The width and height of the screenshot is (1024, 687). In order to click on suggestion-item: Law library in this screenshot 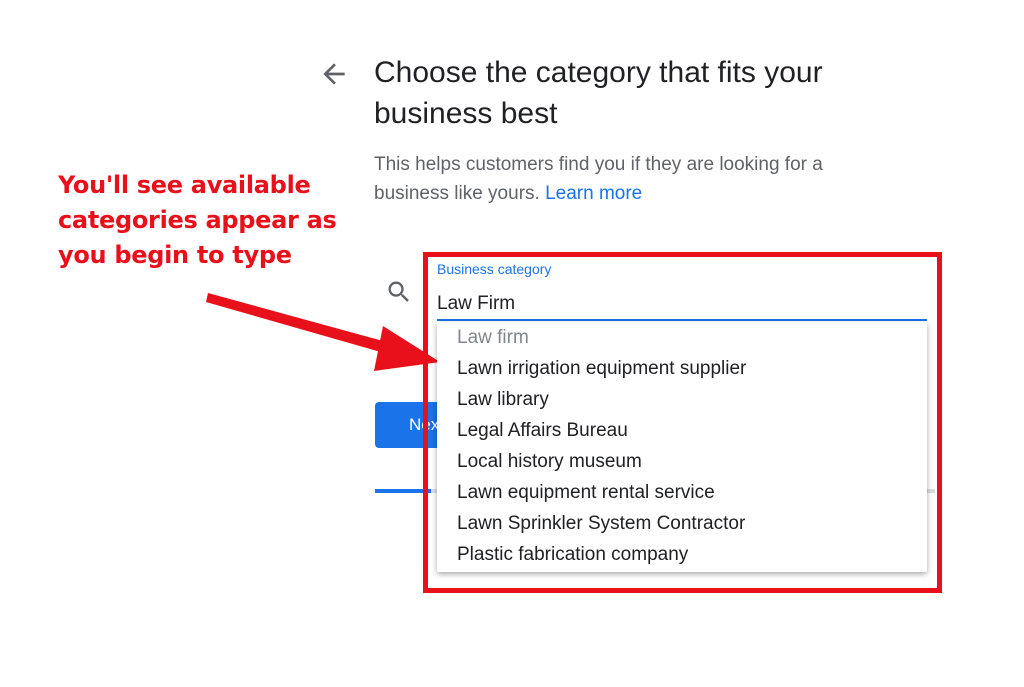, I will do `click(503, 399)`.